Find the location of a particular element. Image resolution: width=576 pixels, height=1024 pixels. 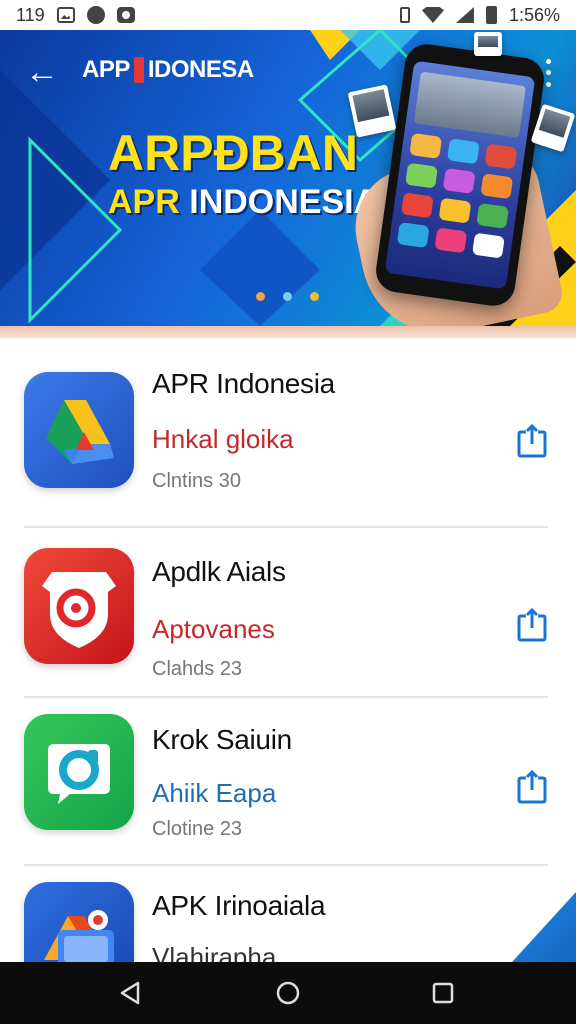

photo-sticker is located at coordinates (488, 44).